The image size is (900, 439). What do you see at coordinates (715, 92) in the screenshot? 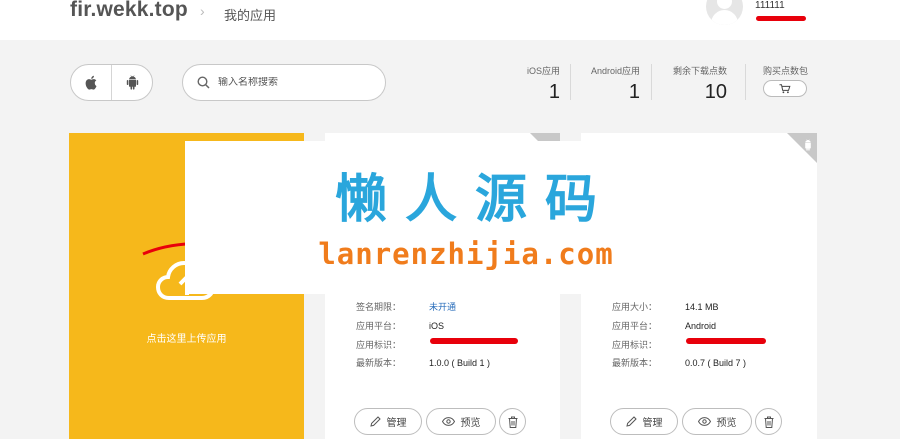
I see `stat-value: 10` at bounding box center [715, 92].